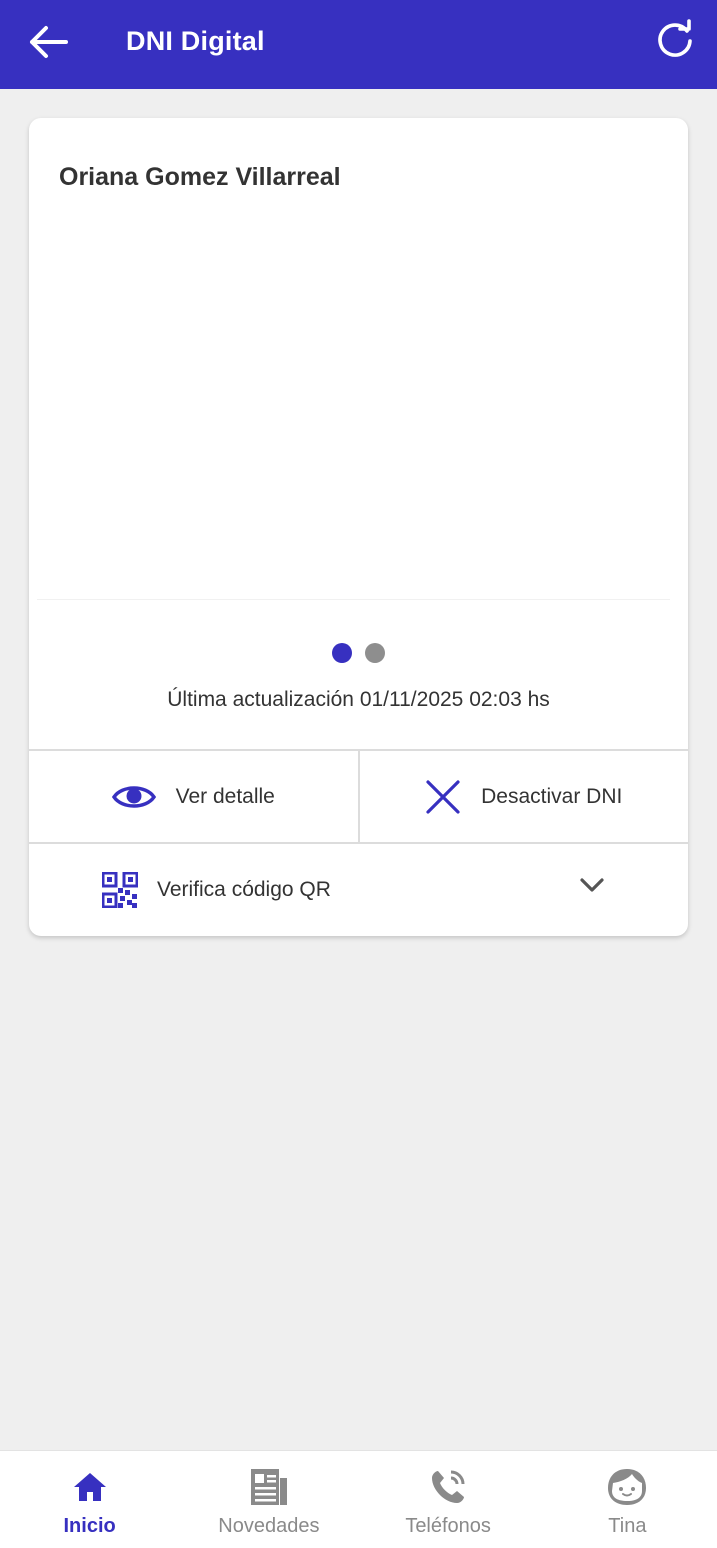 The image size is (717, 1548). I want to click on card-actions: Ver detalle Desactivar DNI, so click(358, 796).